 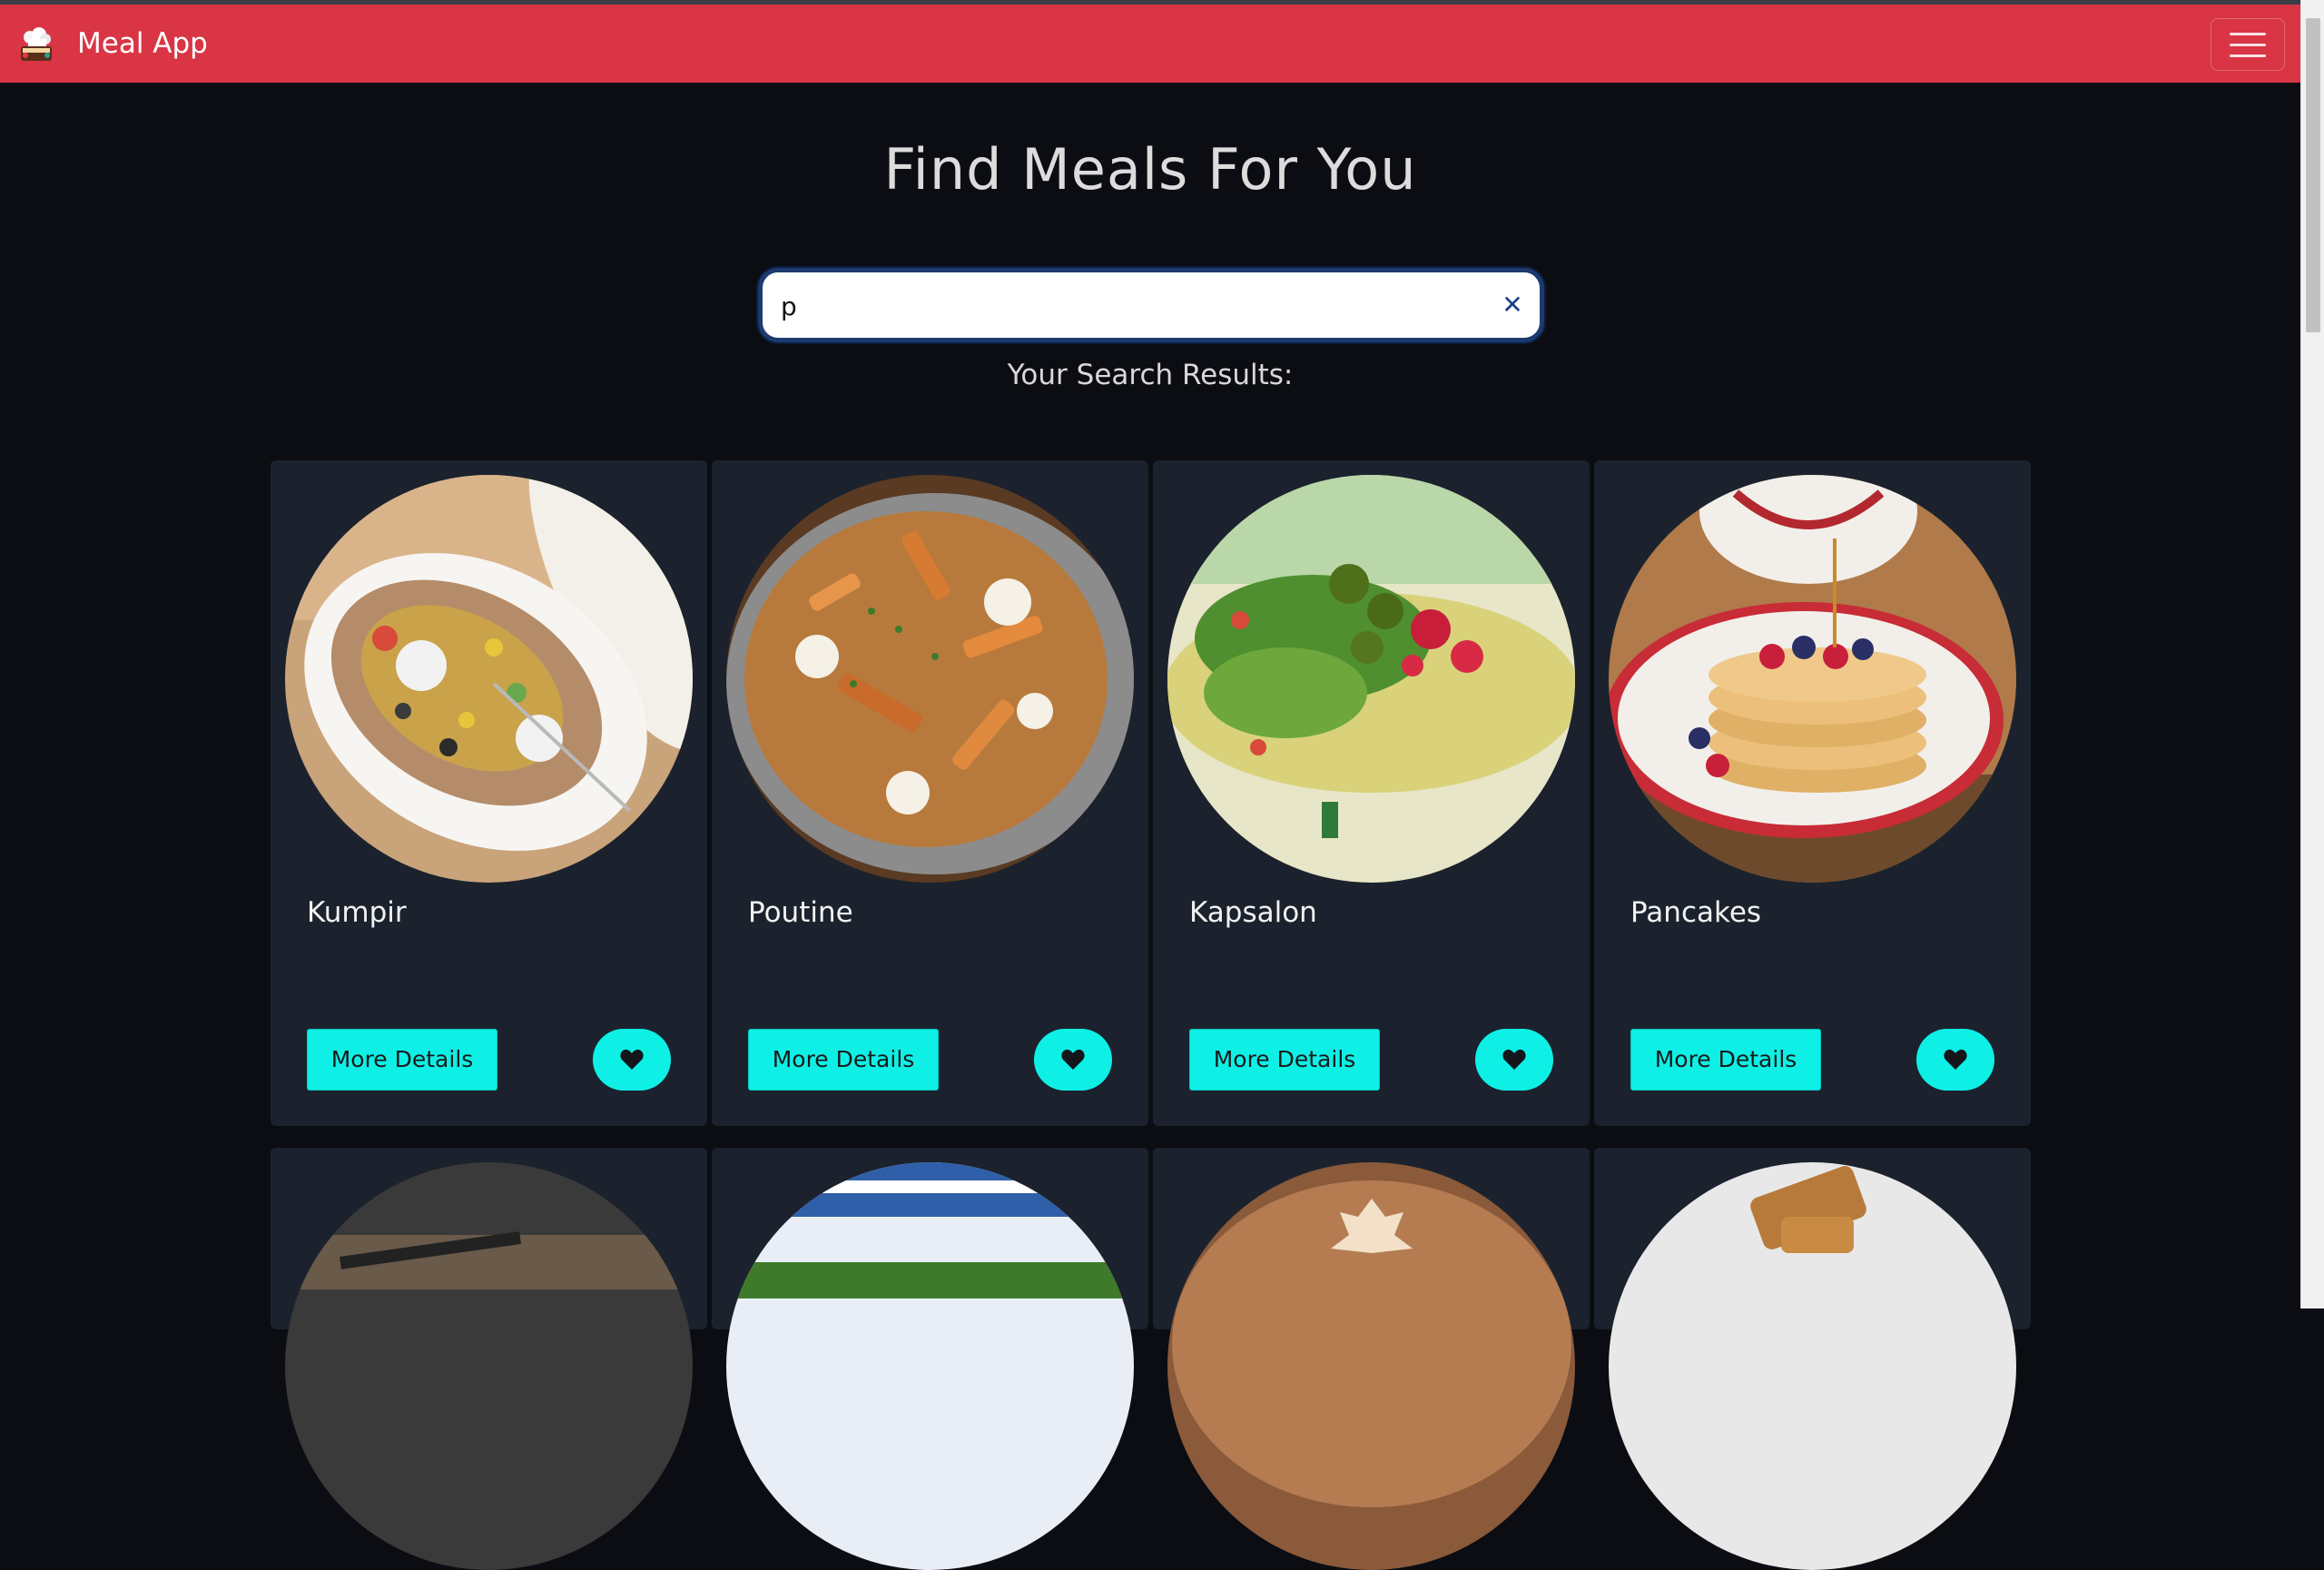 What do you see at coordinates (1150, 169) in the screenshot?
I see `page-title: Find Meals For You` at bounding box center [1150, 169].